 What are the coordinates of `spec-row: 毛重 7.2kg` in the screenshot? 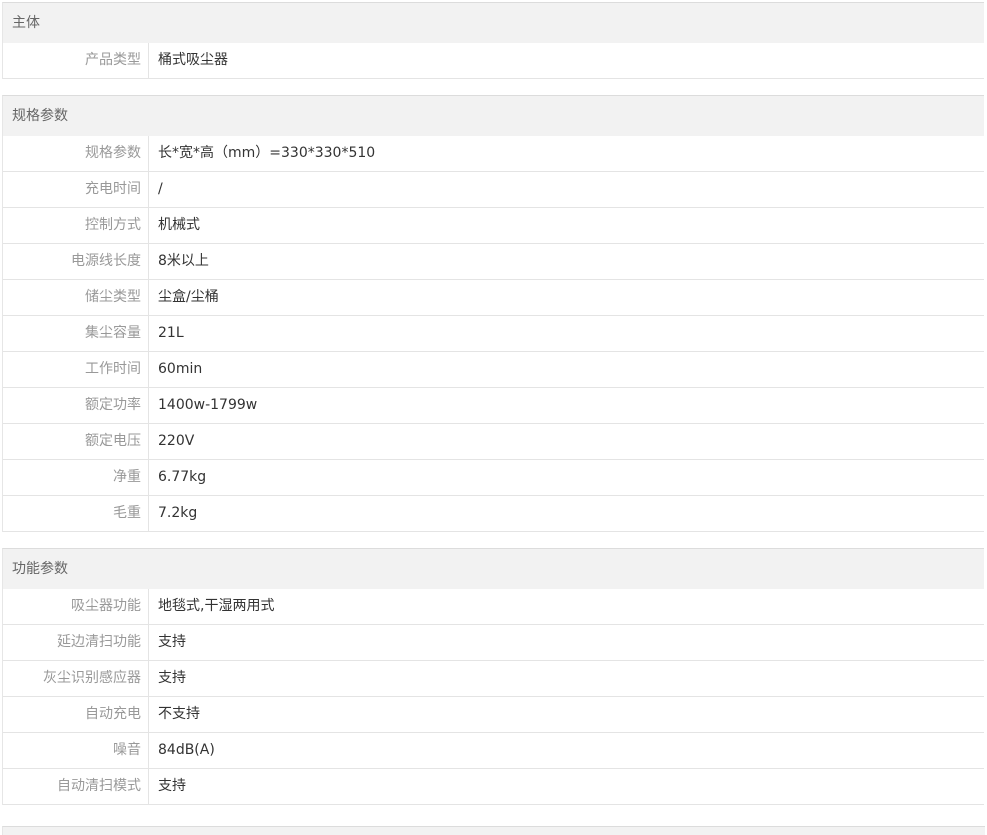 It's located at (493, 514).